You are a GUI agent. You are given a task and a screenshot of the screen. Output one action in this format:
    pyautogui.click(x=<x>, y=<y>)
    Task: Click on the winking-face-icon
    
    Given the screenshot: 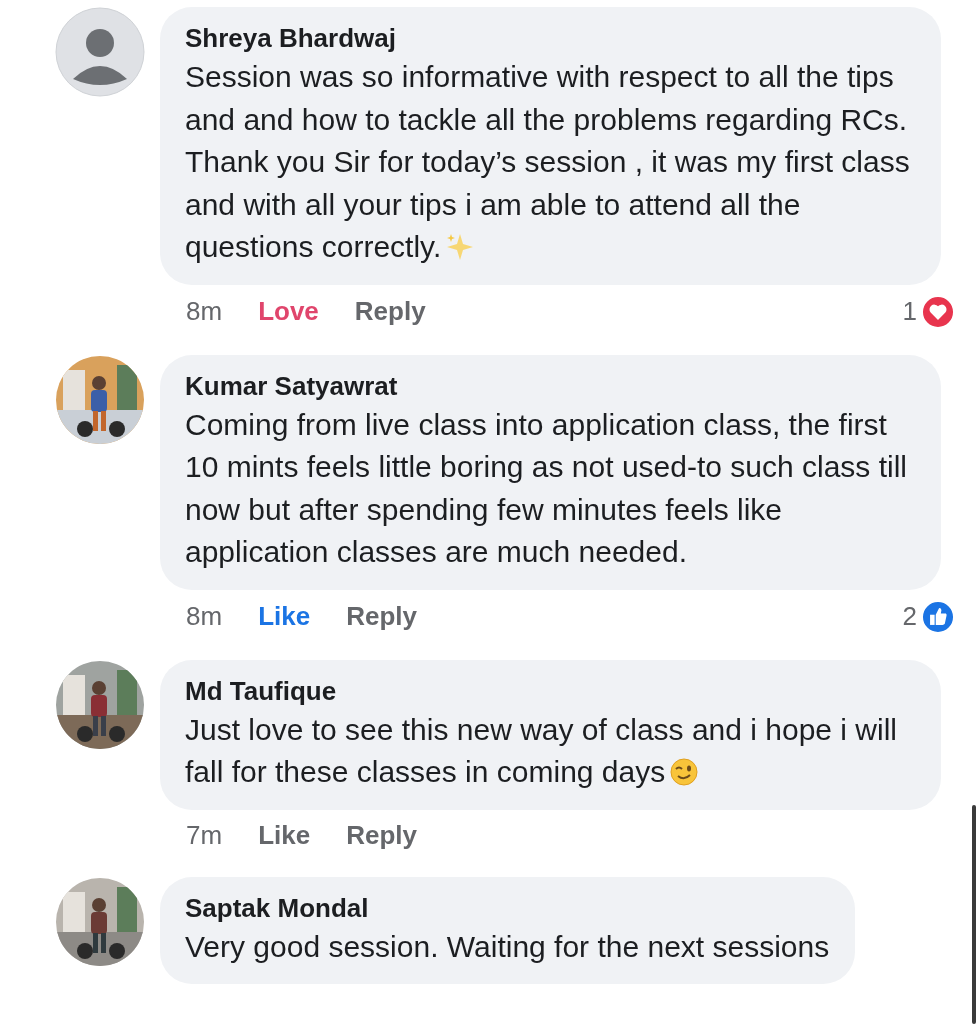 What is the action you would take?
    pyautogui.click(x=684, y=772)
    